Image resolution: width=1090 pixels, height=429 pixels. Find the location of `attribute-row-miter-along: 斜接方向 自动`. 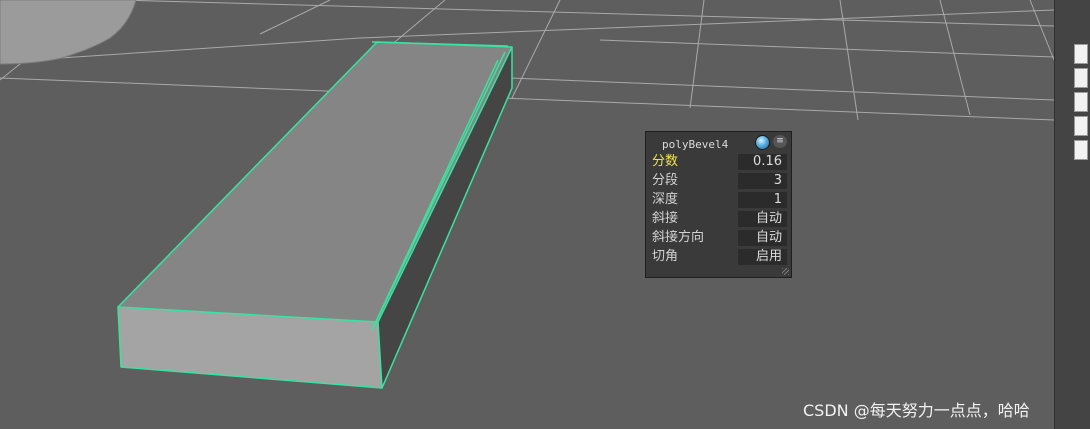

attribute-row-miter-along: 斜接方向 自动 is located at coordinates (719, 237).